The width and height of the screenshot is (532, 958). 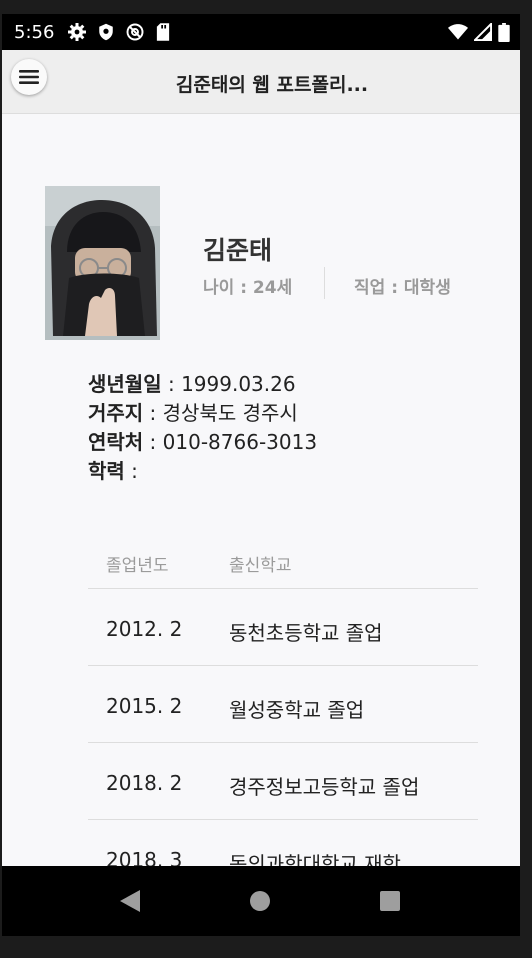 I want to click on cell-school: 동천초등학교 졸업, so click(x=306, y=633).